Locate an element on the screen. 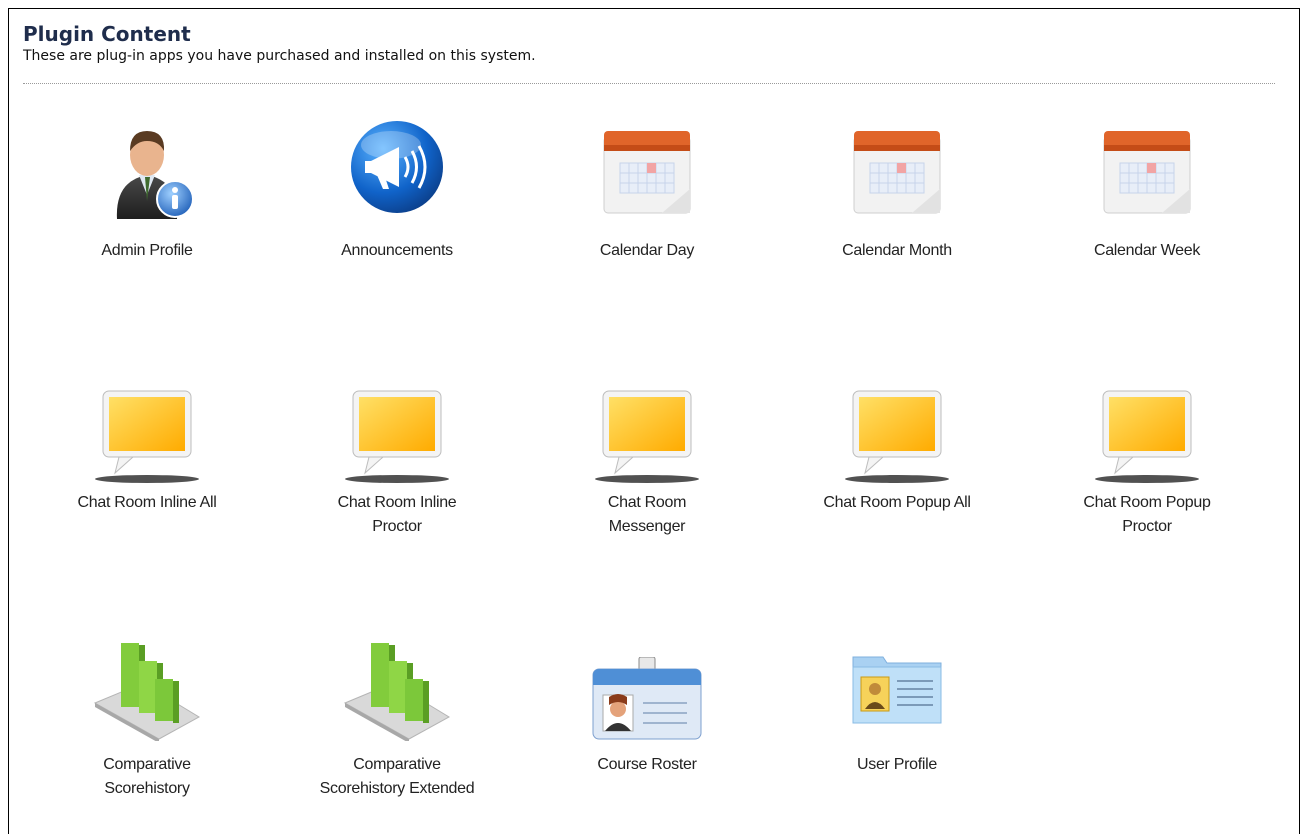  plugin-admin-profile: Admin Profile is located at coordinates (147, 209).